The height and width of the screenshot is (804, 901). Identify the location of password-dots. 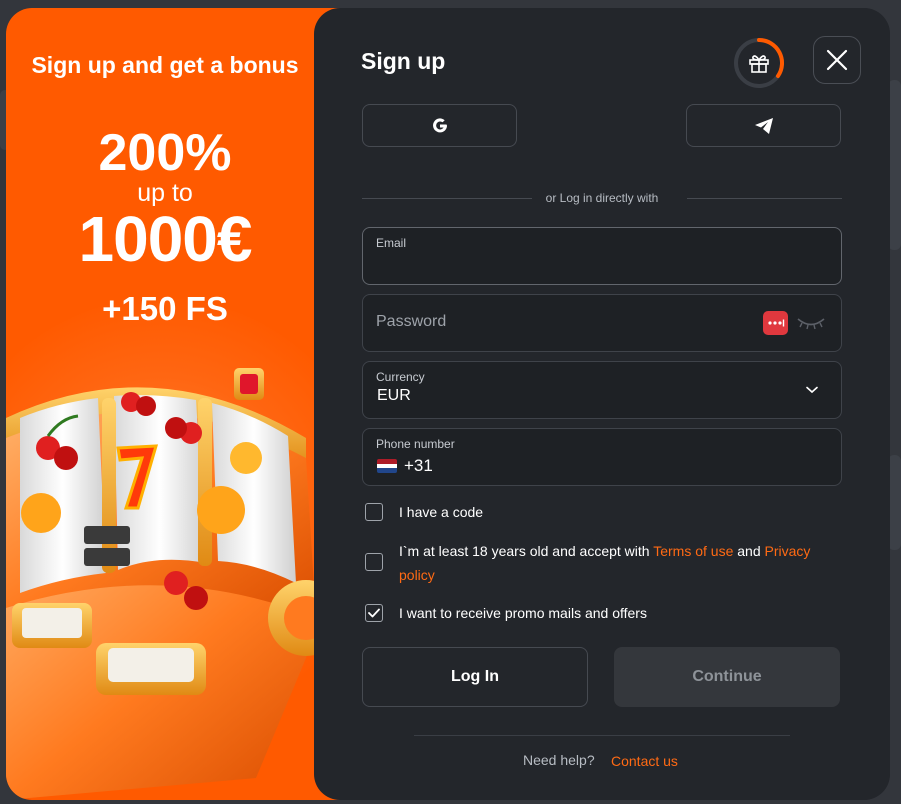
(775, 323).